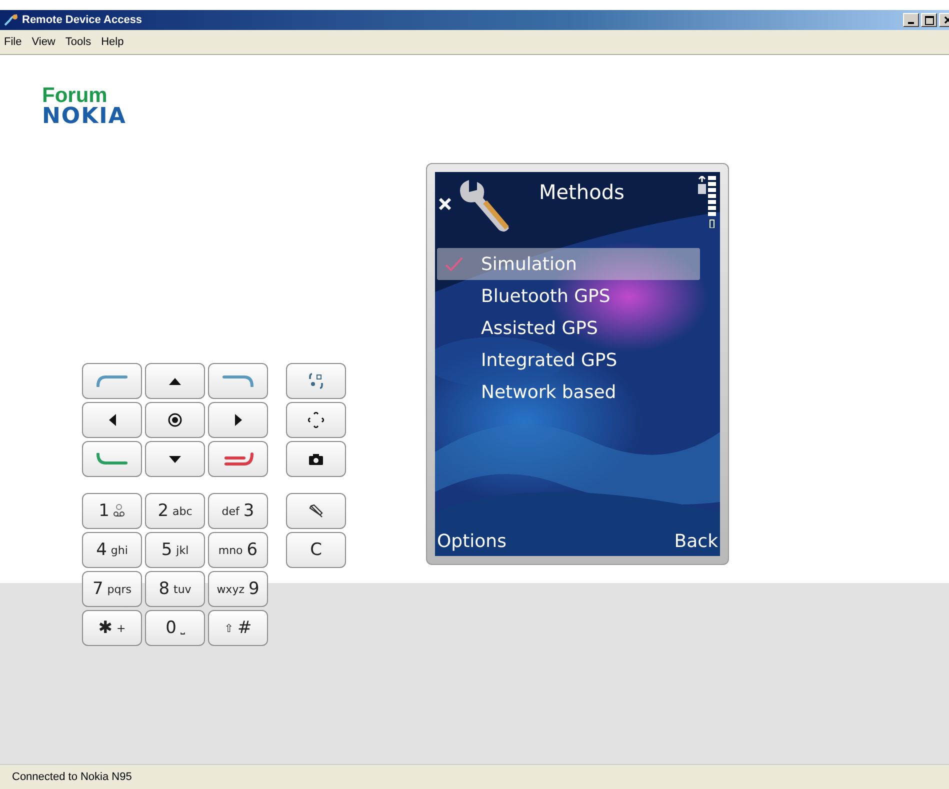 This screenshot has width=949, height=789. What do you see at coordinates (471, 541) in the screenshot?
I see `left-softkey-label: Options` at bounding box center [471, 541].